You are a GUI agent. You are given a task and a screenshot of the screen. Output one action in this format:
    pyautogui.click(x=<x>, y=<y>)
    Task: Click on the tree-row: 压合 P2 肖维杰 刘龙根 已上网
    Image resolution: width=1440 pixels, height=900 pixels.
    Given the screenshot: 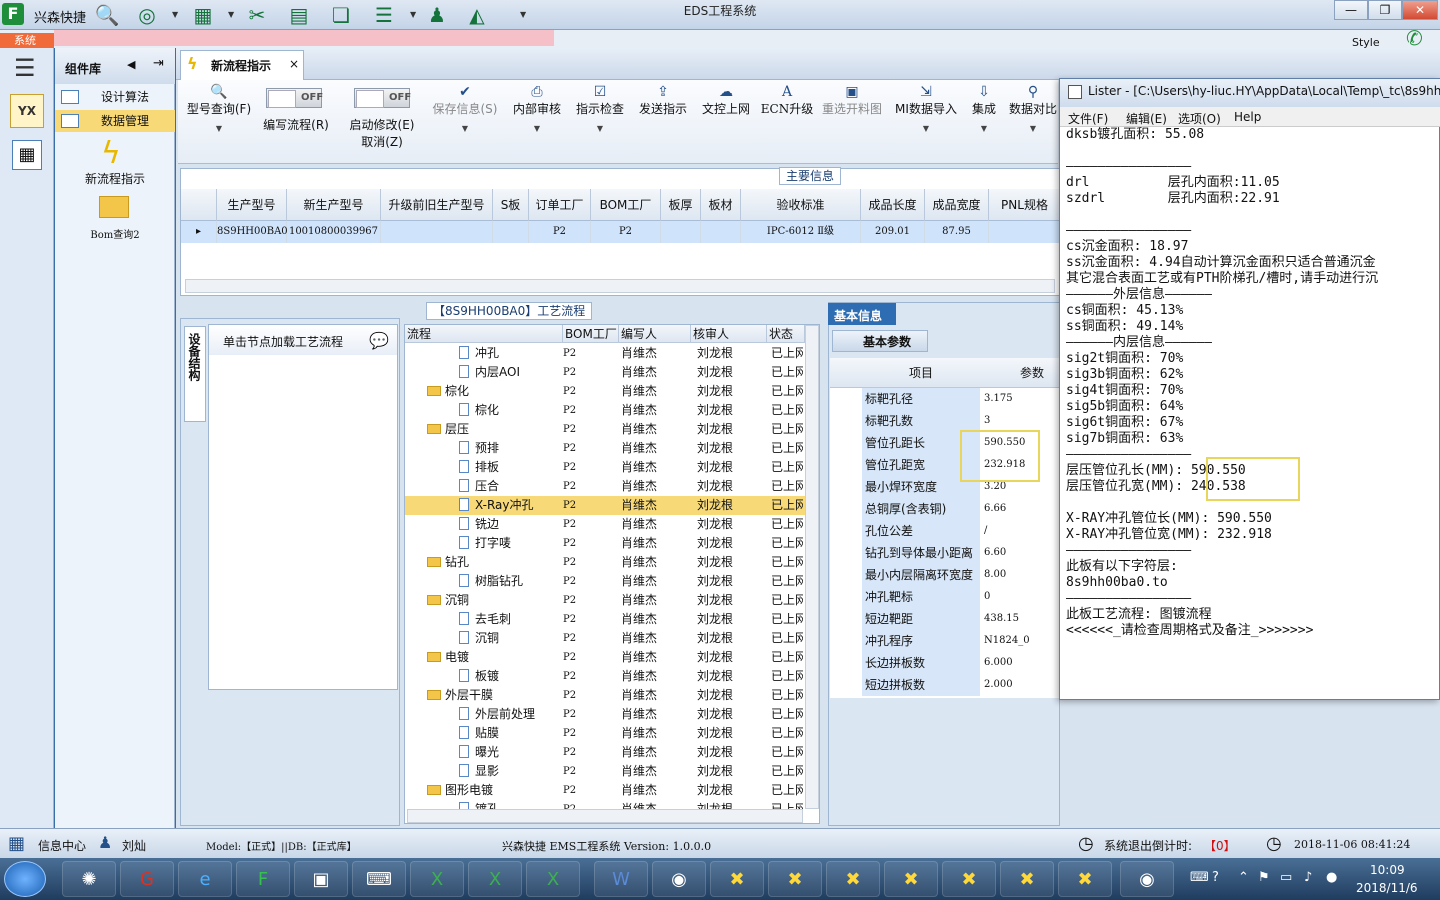 What is the action you would take?
    pyautogui.click(x=605, y=486)
    